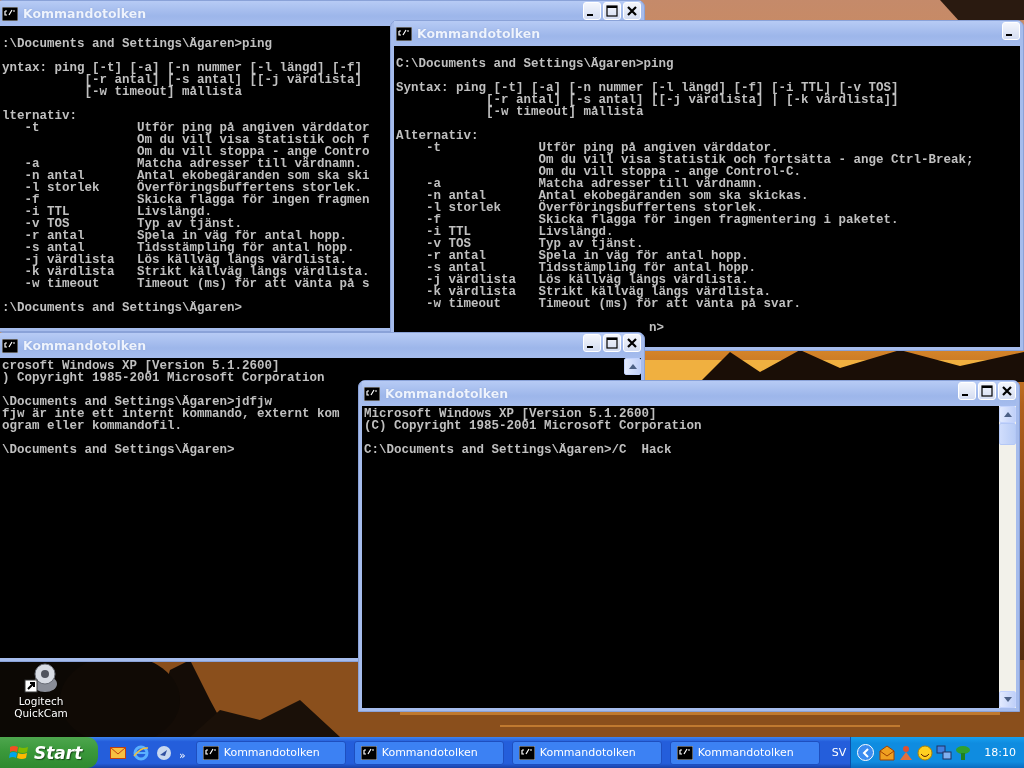  Describe the element at coordinates (1007, 557) in the screenshot. I see `scrollbar-track` at that location.